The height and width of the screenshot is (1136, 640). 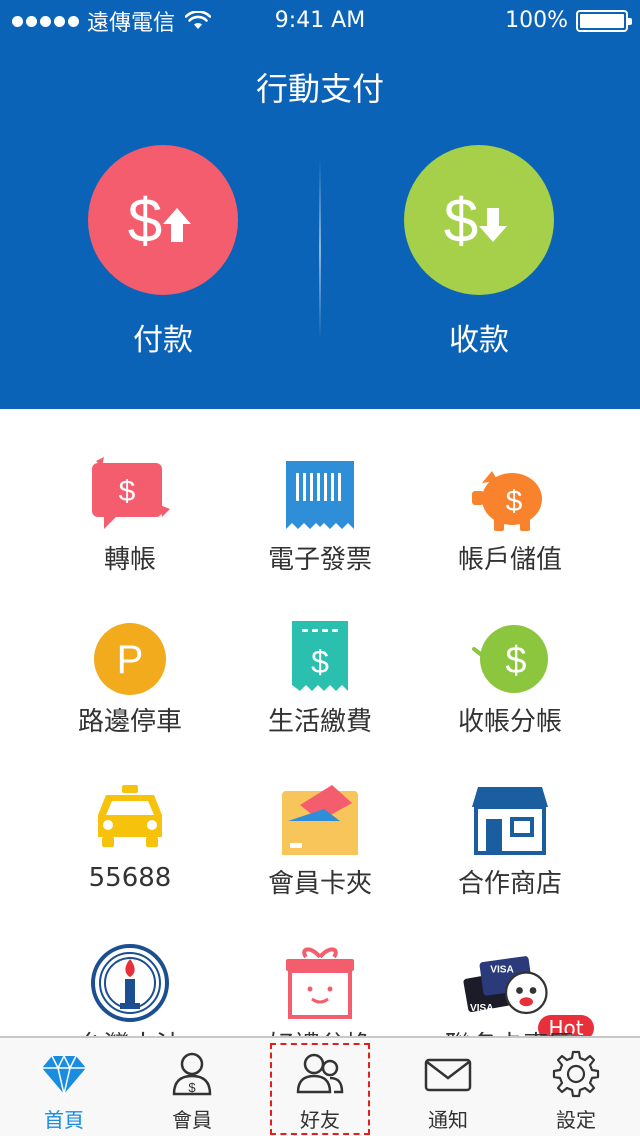 I want to click on tab-label: 首頁, so click(x=64, y=1120).